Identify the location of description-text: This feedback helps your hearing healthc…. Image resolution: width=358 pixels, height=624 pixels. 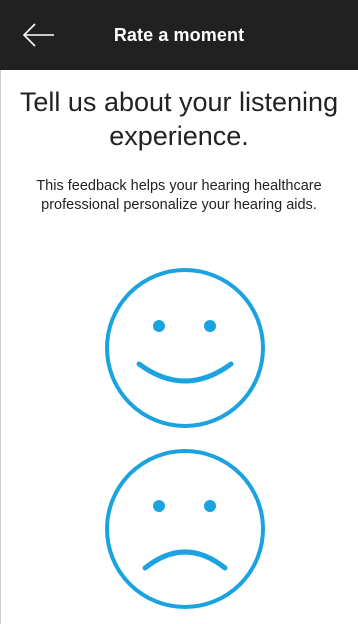
(179, 195).